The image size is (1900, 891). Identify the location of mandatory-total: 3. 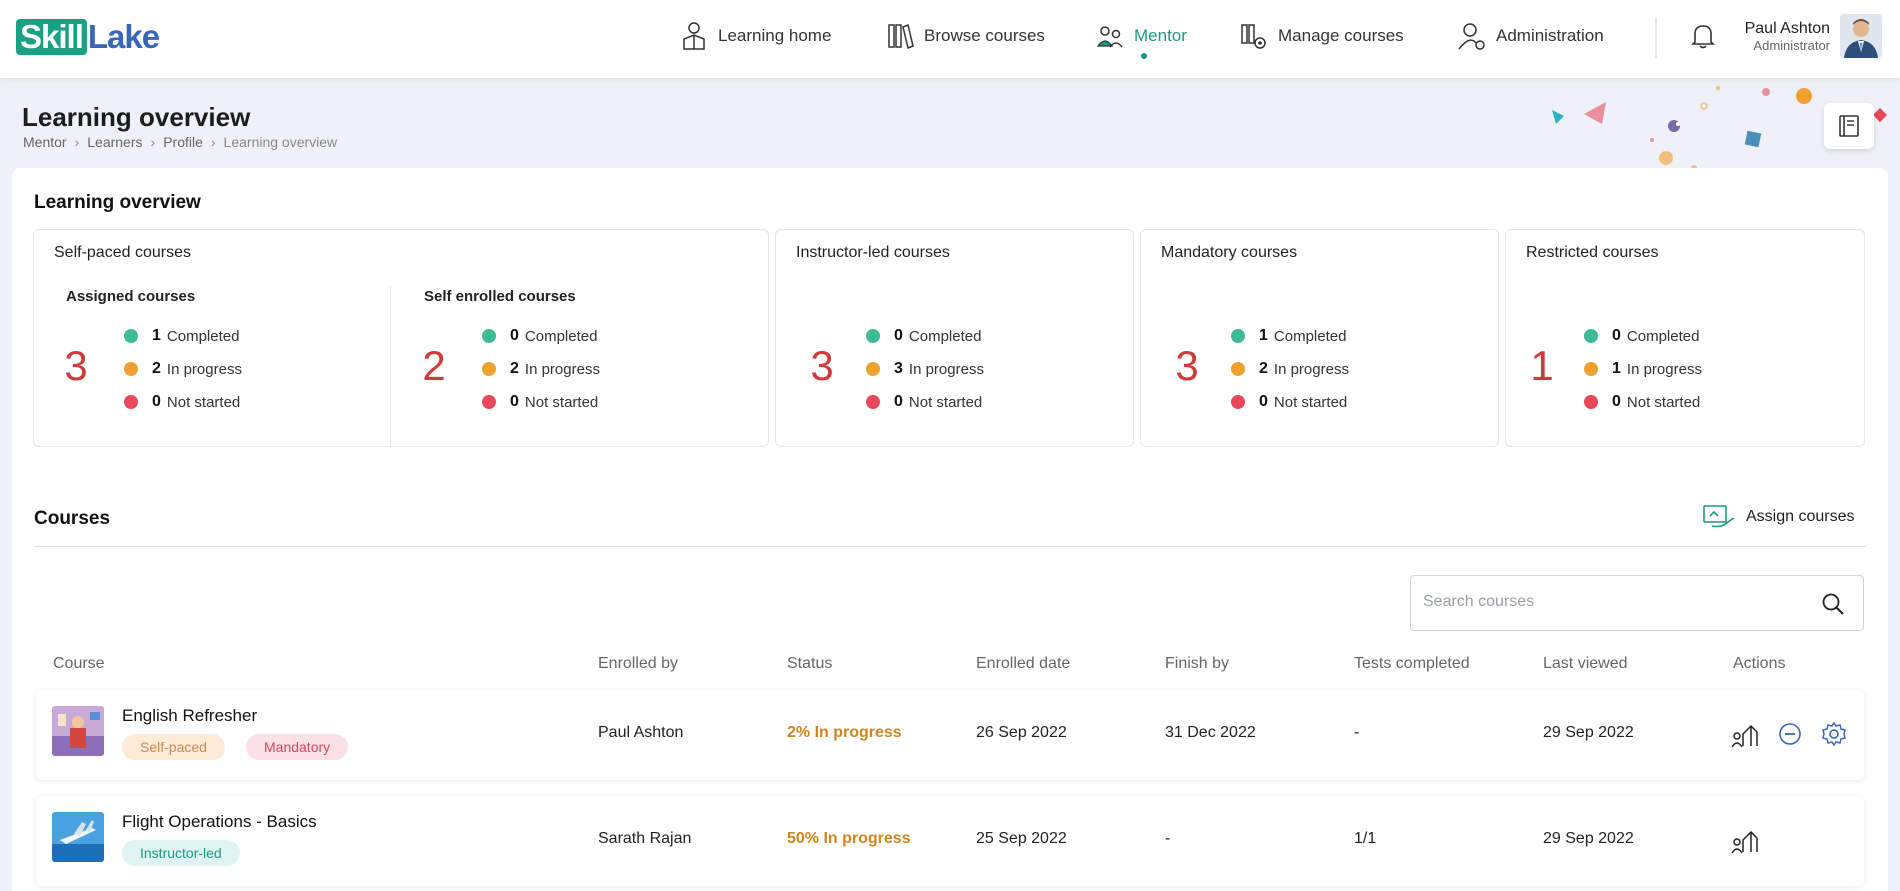
(1187, 365).